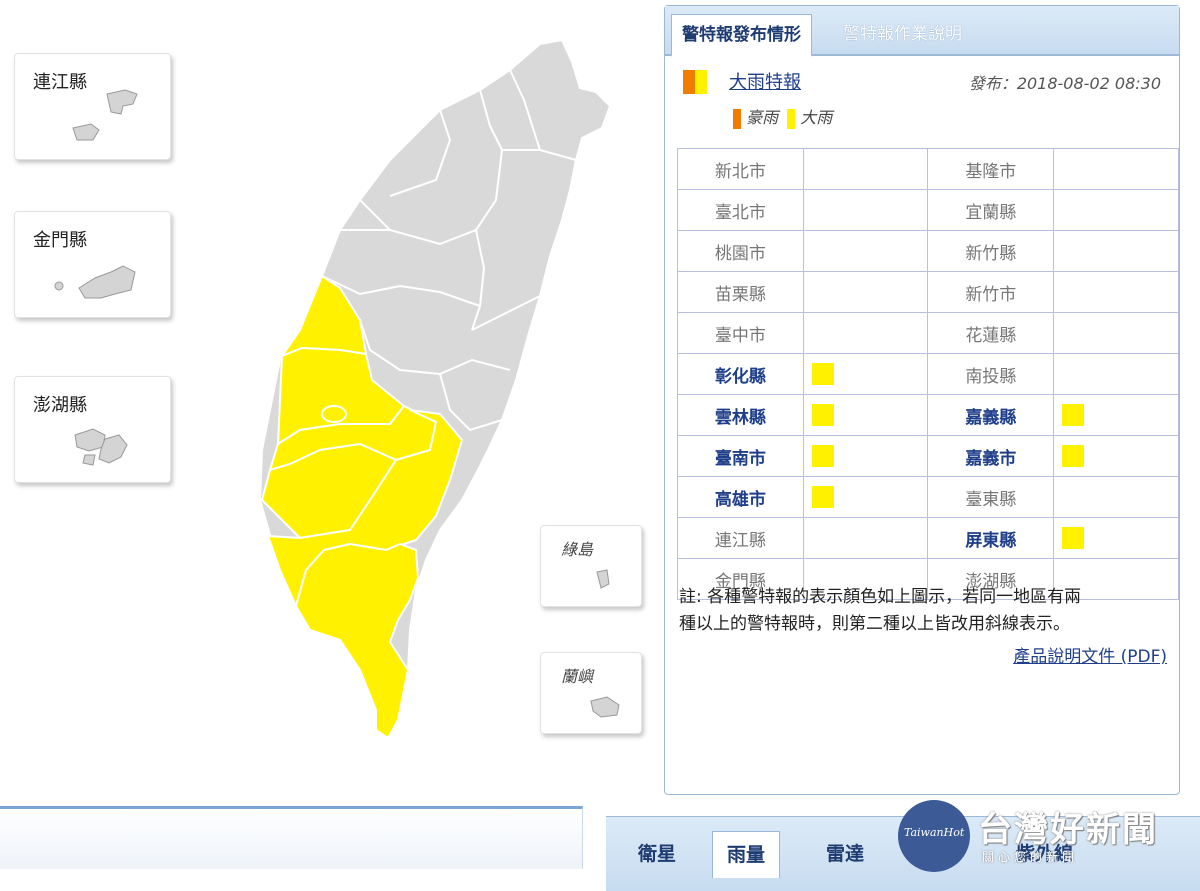  What do you see at coordinates (782, 116) in the screenshot?
I see `color-legend: 豪雨 大雨` at bounding box center [782, 116].